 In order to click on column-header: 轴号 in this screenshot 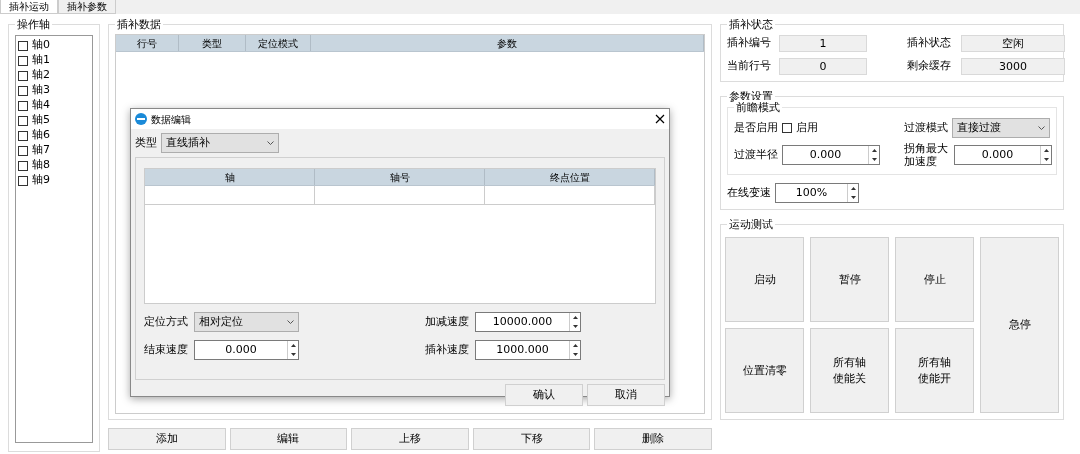, I will do `click(400, 177)`.